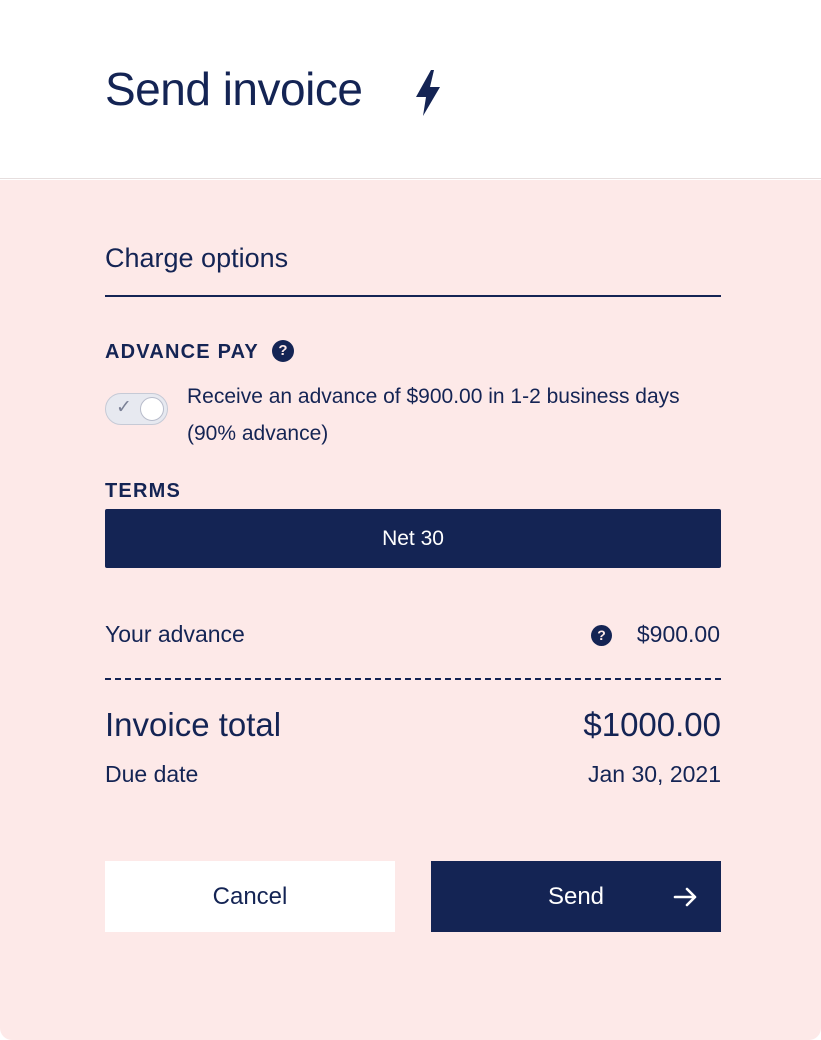  What do you see at coordinates (283, 351) in the screenshot?
I see `advance-pay-help-icon: ?` at bounding box center [283, 351].